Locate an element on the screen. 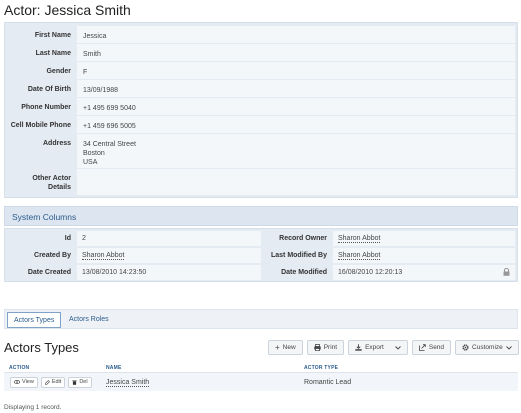  gender-row: Gender F is located at coordinates (261, 70).